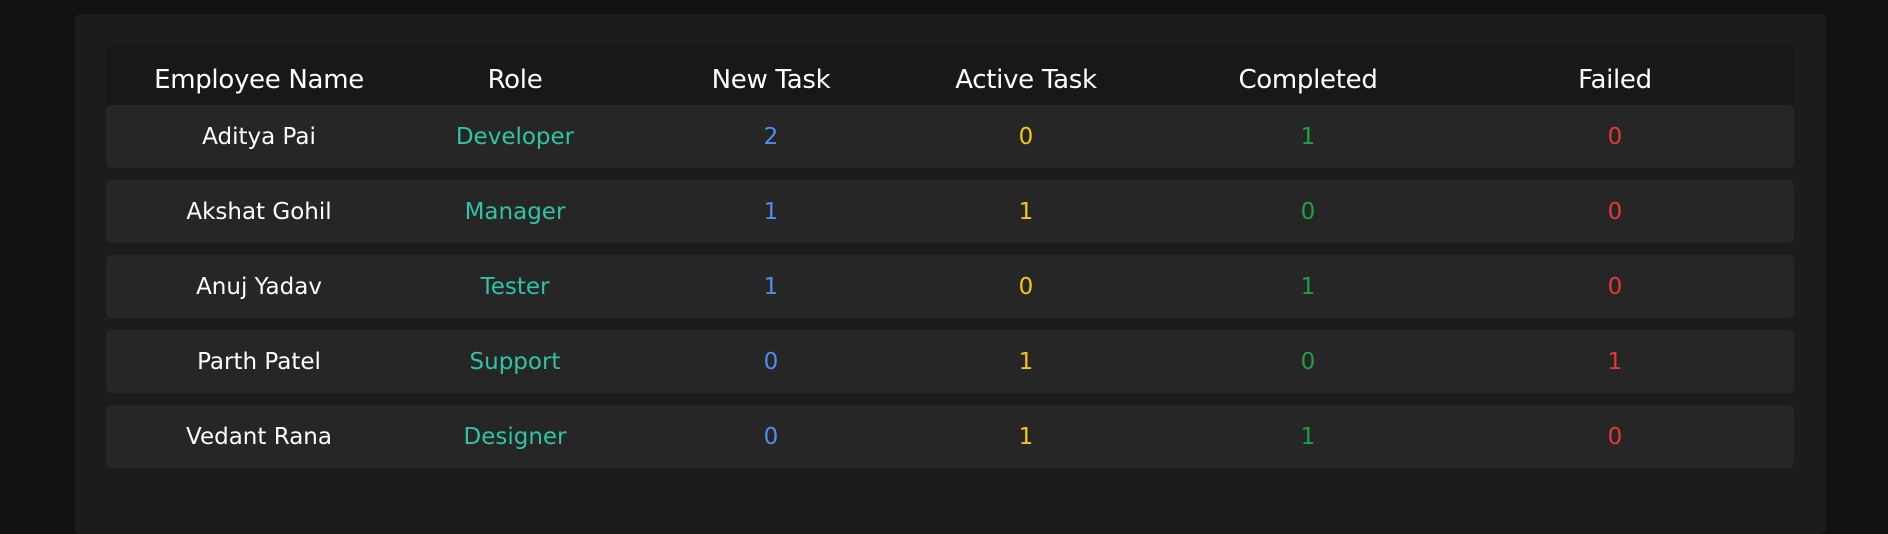  Describe the element at coordinates (1615, 80) in the screenshot. I see `header-failed: Failed` at that location.